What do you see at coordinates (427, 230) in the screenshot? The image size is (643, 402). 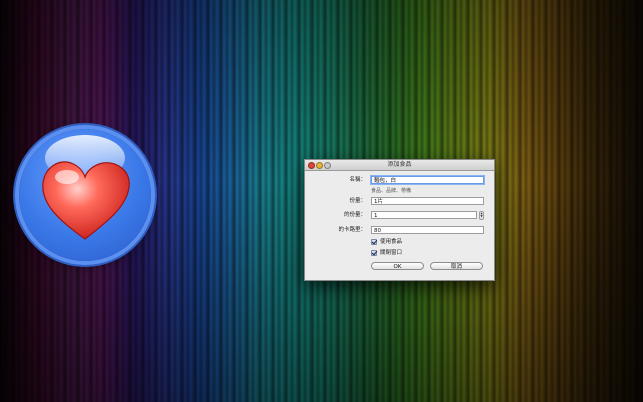 I see `calories-input: 80` at bounding box center [427, 230].